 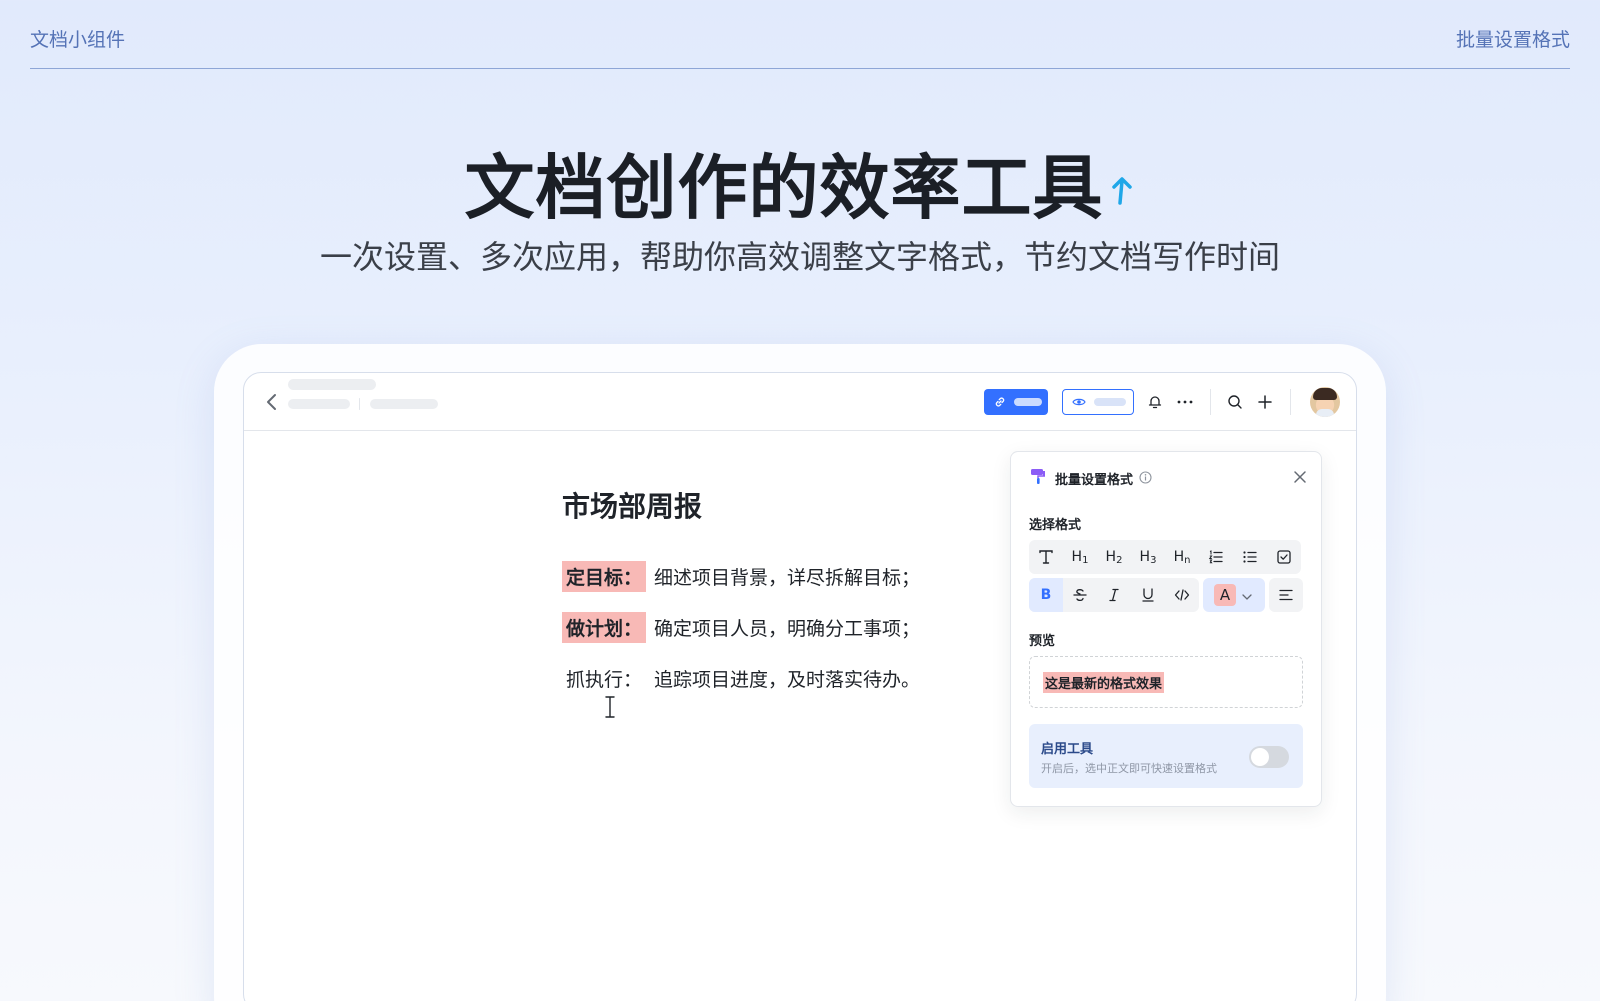 I want to click on line-label-highlighted: 做计划：, so click(x=604, y=627).